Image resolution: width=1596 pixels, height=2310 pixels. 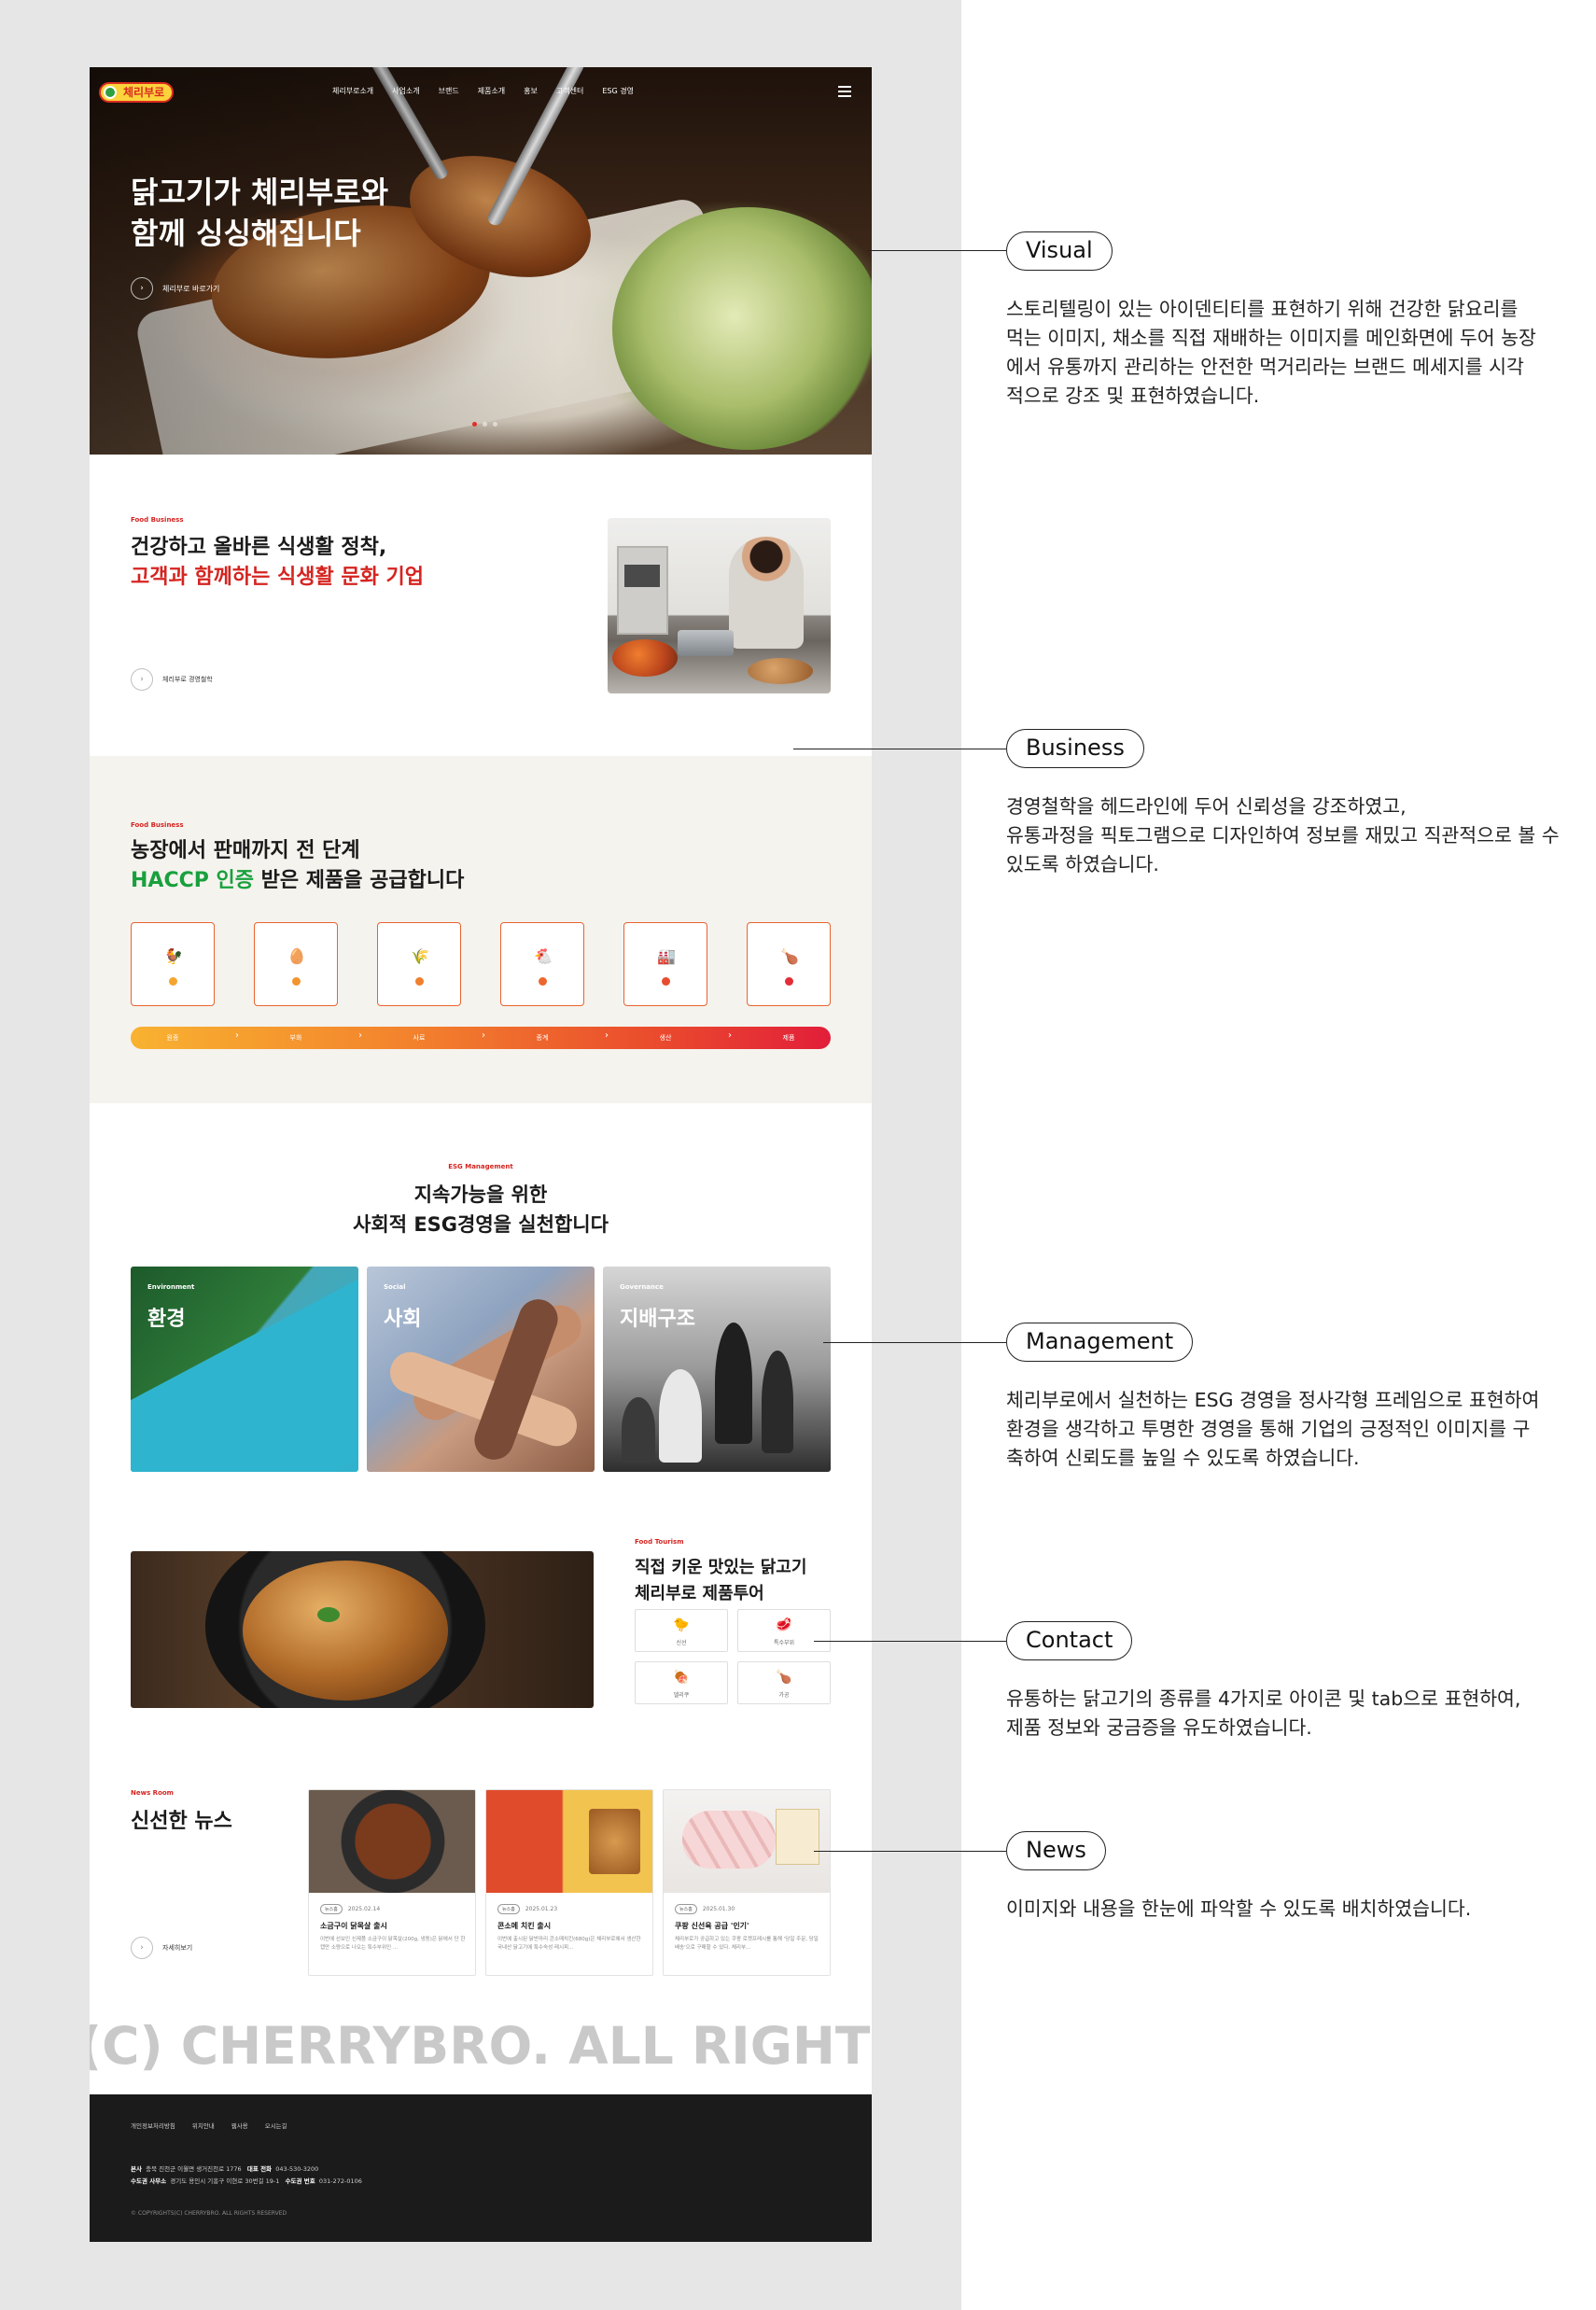 I want to click on section-eyebrow: ESG Management, so click(x=480, y=1166).